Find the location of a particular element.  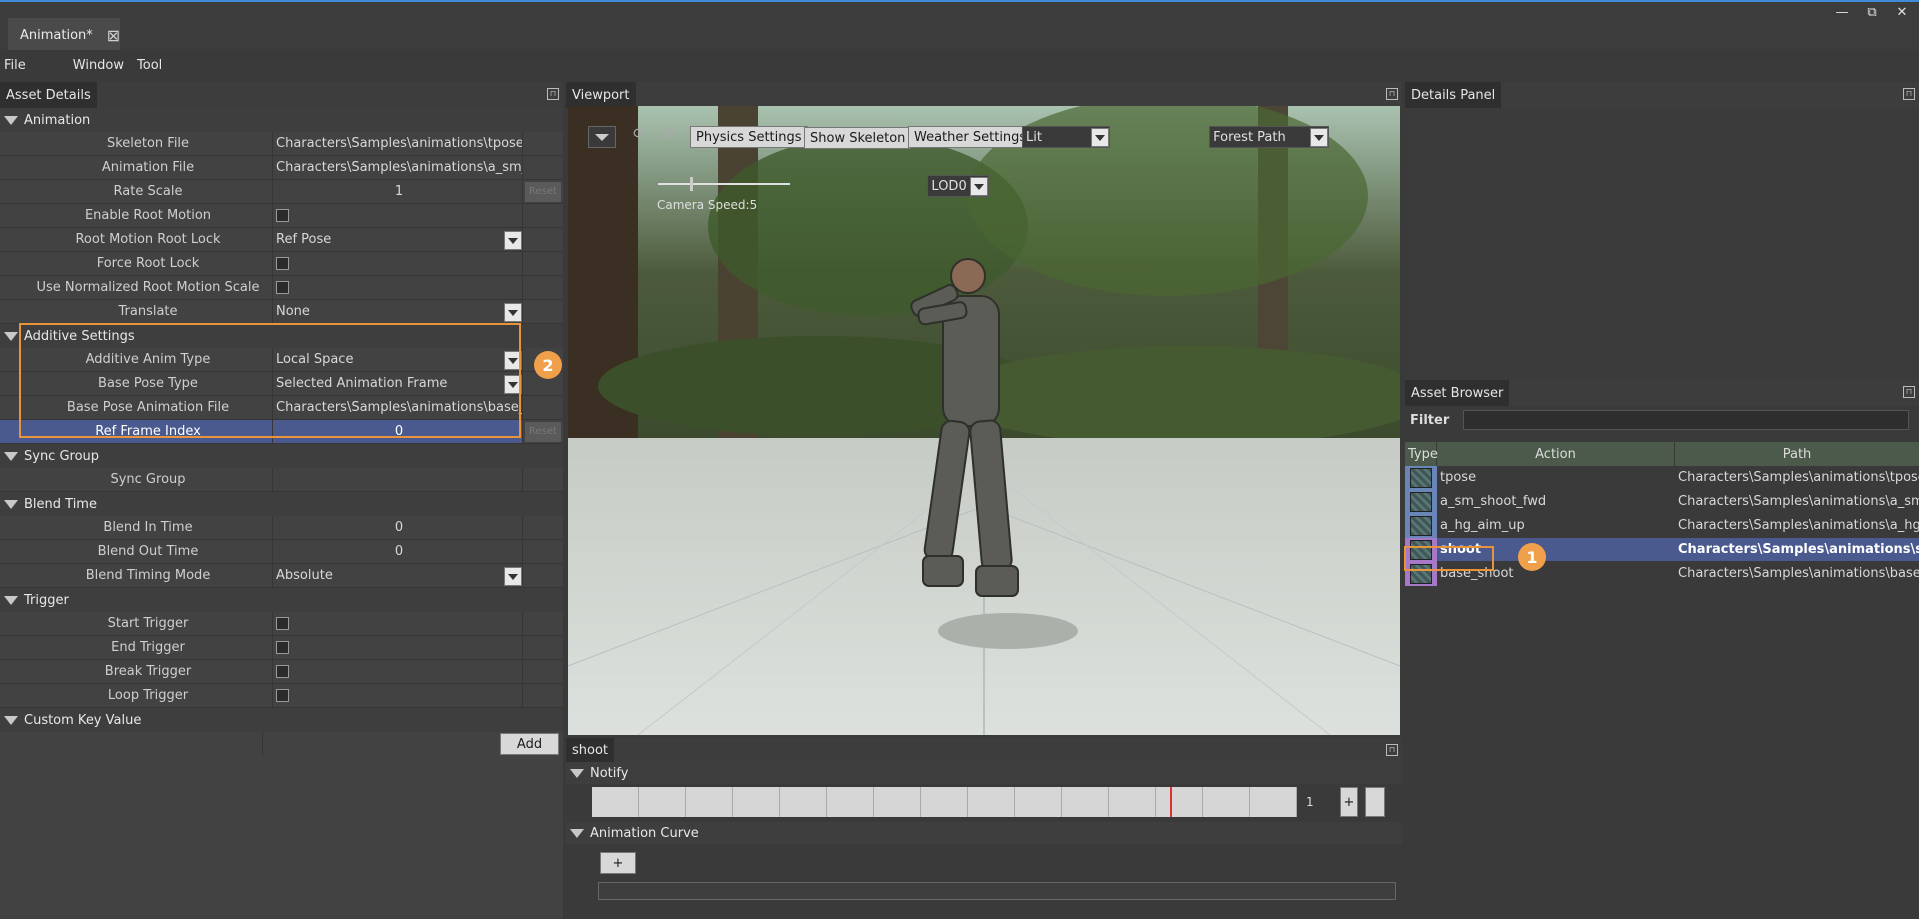

menu-window: Window is located at coordinates (98, 65).